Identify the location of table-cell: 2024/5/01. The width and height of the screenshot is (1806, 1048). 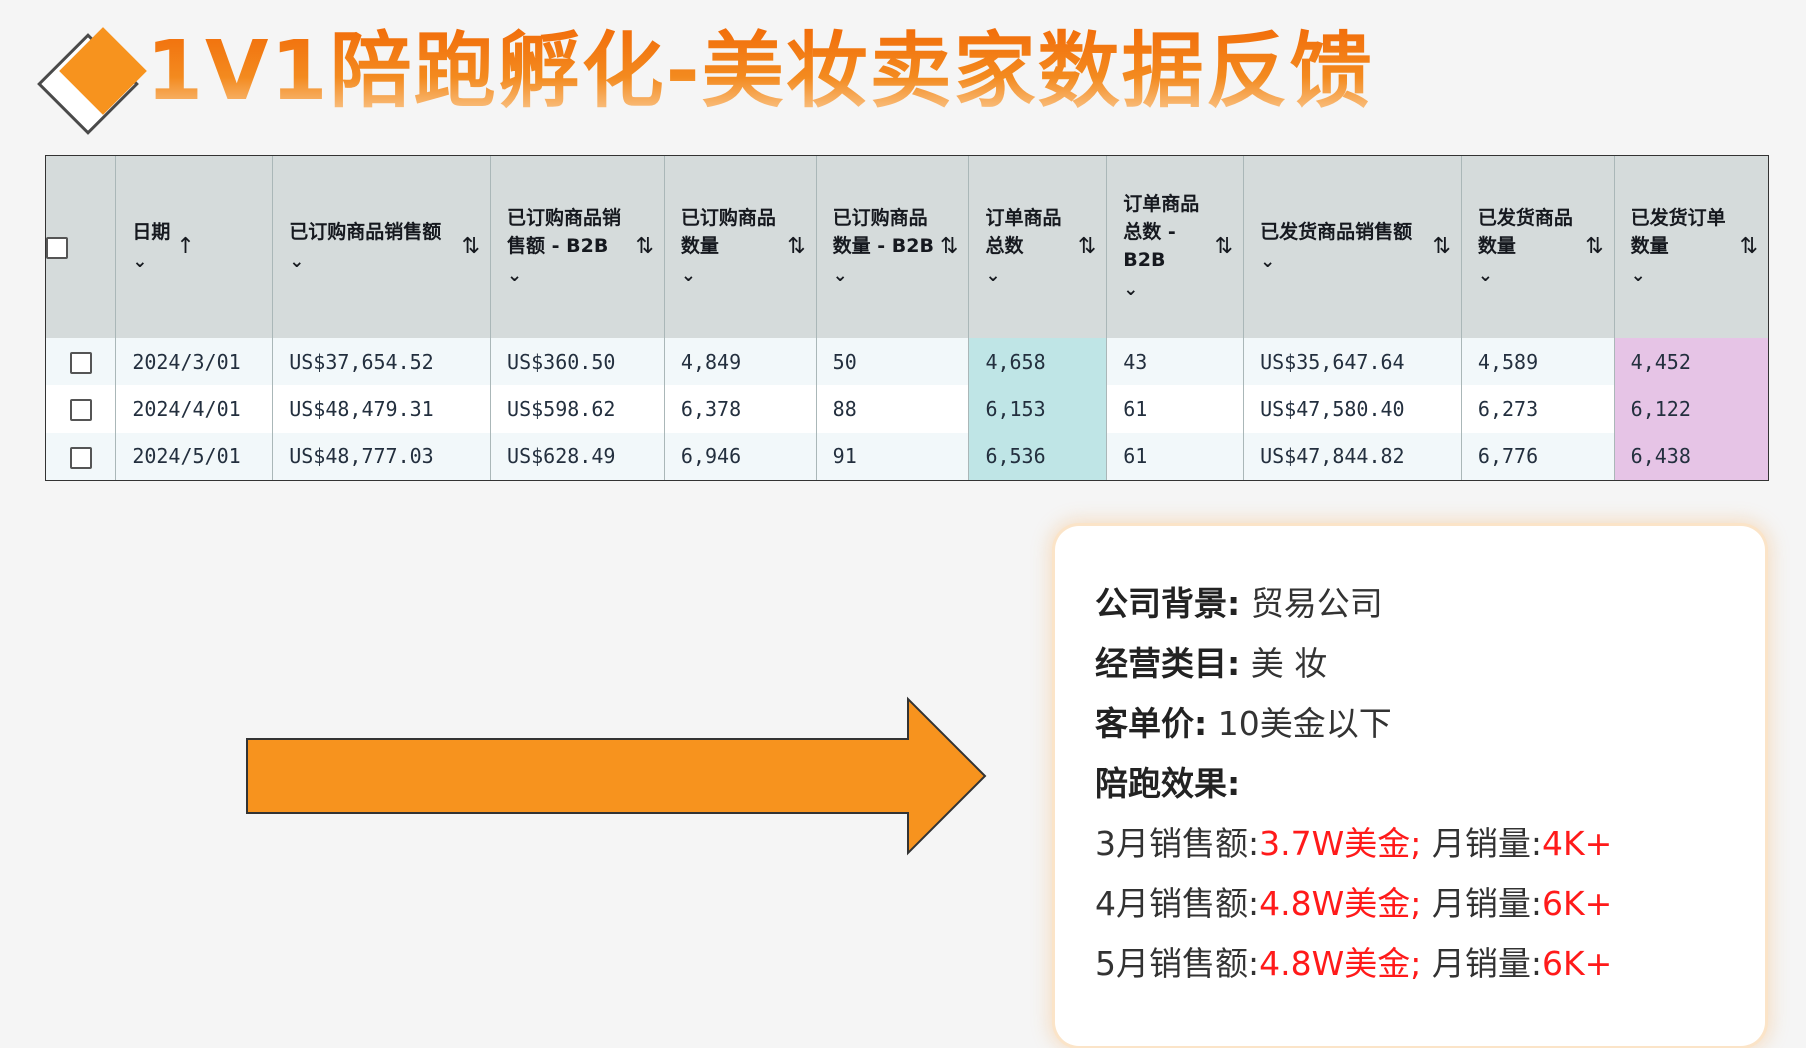
(194, 456).